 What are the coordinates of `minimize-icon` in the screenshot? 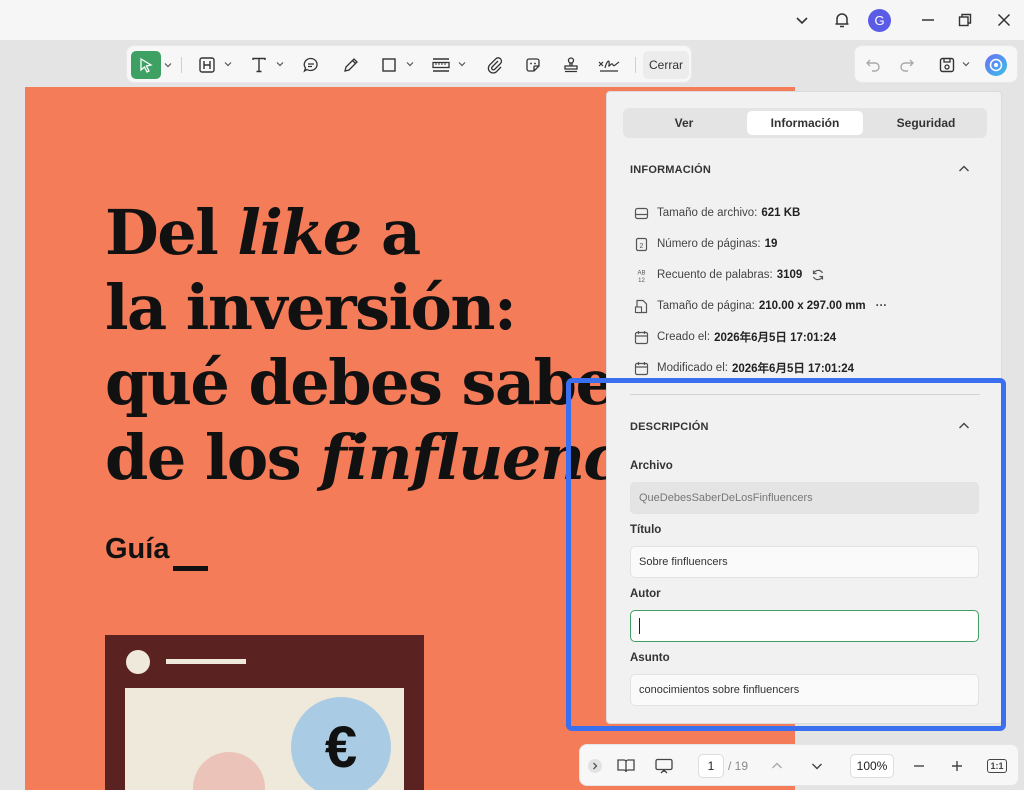 It's located at (928, 20).